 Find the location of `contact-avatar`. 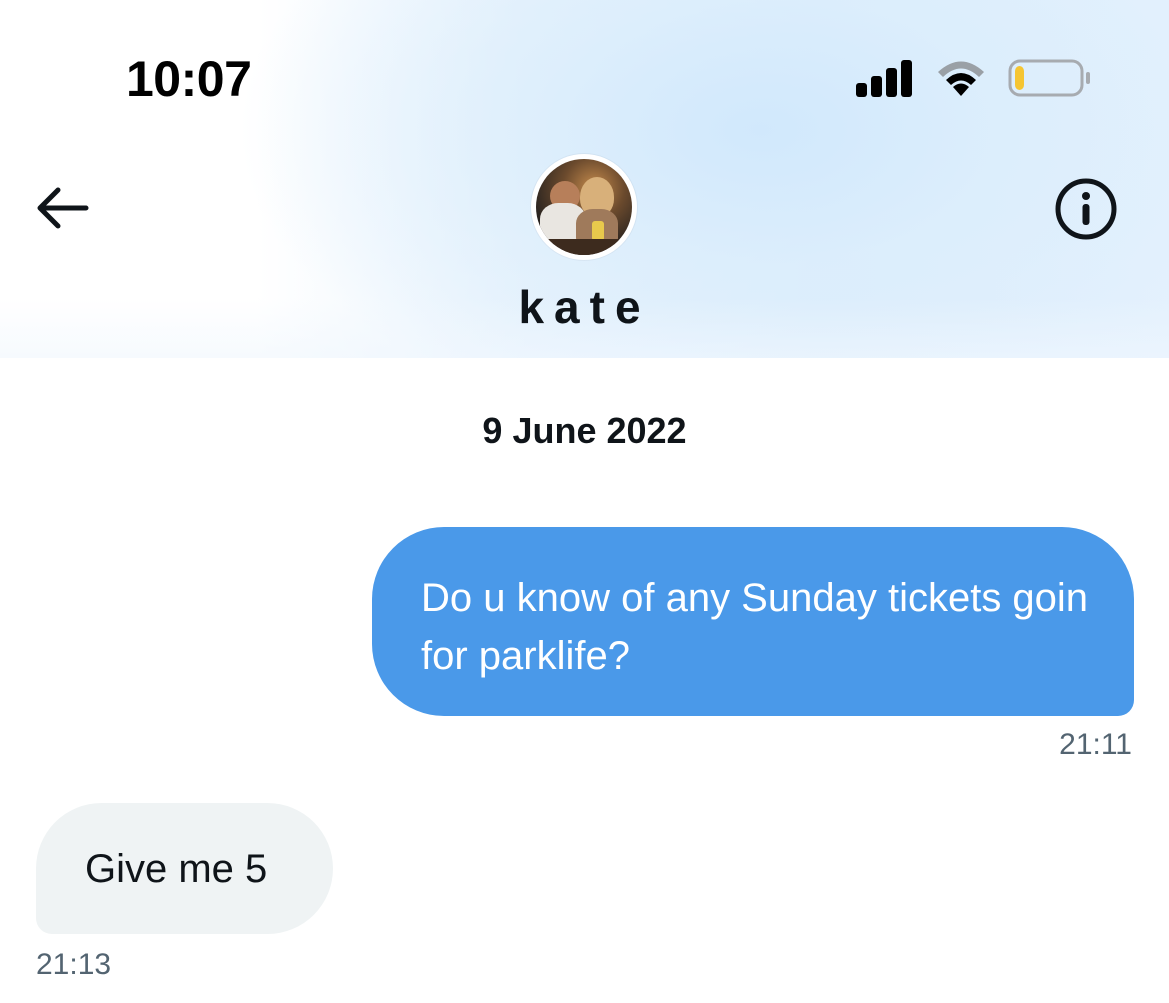

contact-avatar is located at coordinates (584, 207).